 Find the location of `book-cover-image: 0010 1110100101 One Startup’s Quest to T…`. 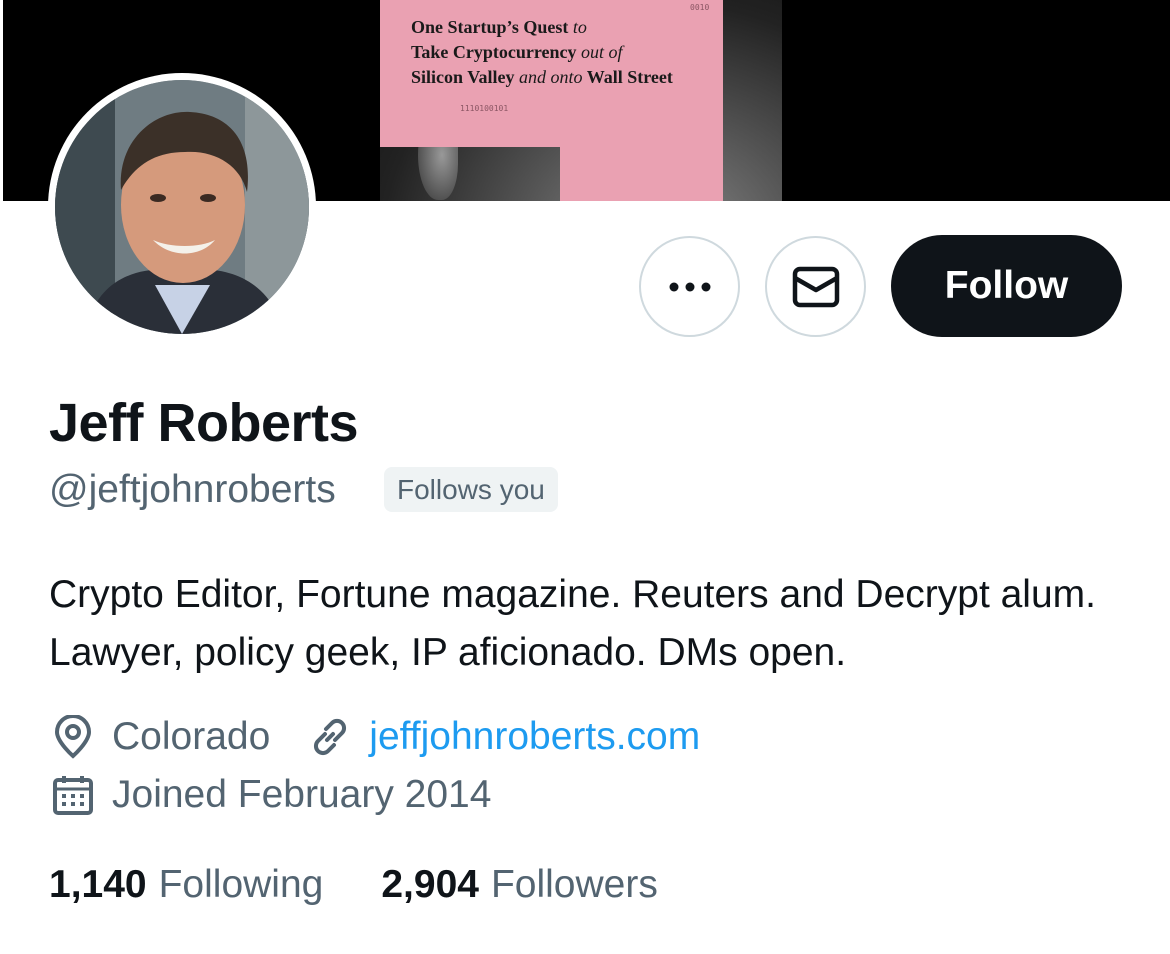

book-cover-image: 0010 1110100101 One Startup’s Quest to T… is located at coordinates (581, 100).